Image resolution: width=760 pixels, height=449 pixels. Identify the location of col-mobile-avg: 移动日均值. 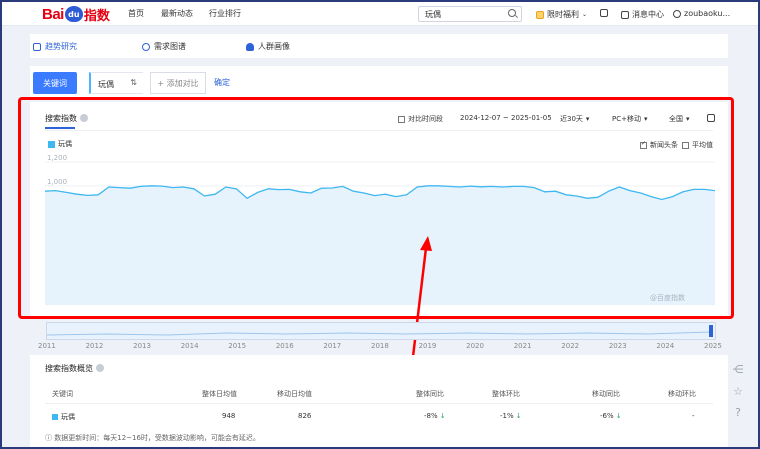
(294, 394).